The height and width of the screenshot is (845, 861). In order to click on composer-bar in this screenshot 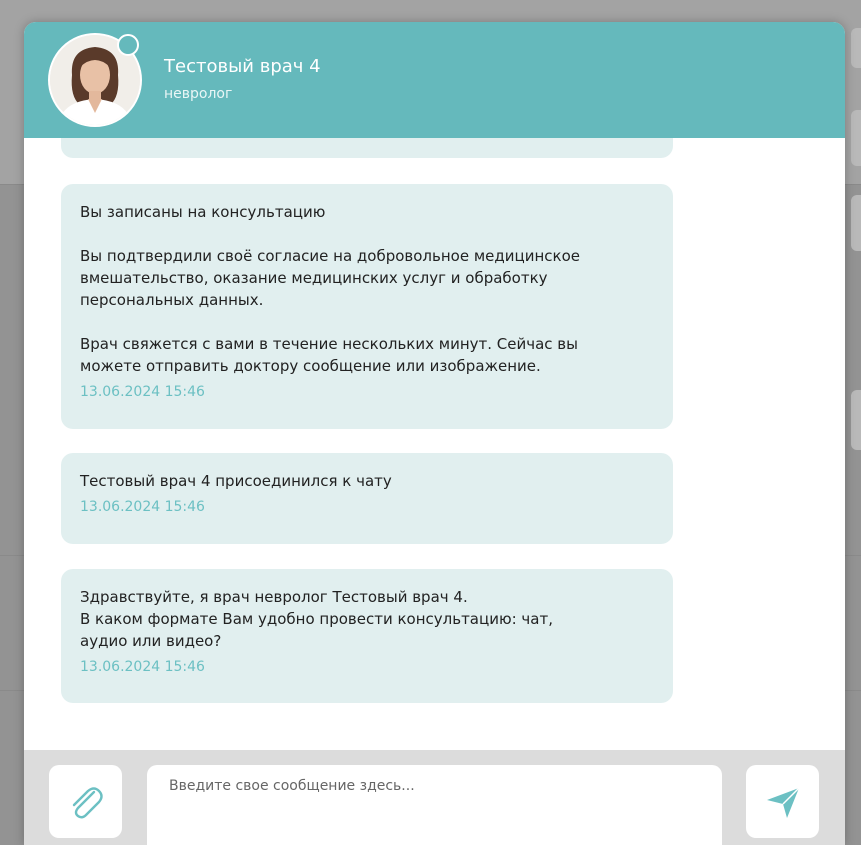, I will do `click(434, 797)`.